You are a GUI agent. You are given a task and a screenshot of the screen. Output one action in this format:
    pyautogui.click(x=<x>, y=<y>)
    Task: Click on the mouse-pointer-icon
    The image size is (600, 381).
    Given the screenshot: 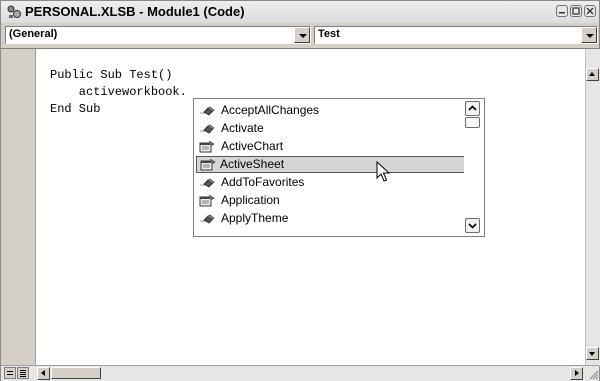 What is the action you would take?
    pyautogui.click(x=383, y=171)
    